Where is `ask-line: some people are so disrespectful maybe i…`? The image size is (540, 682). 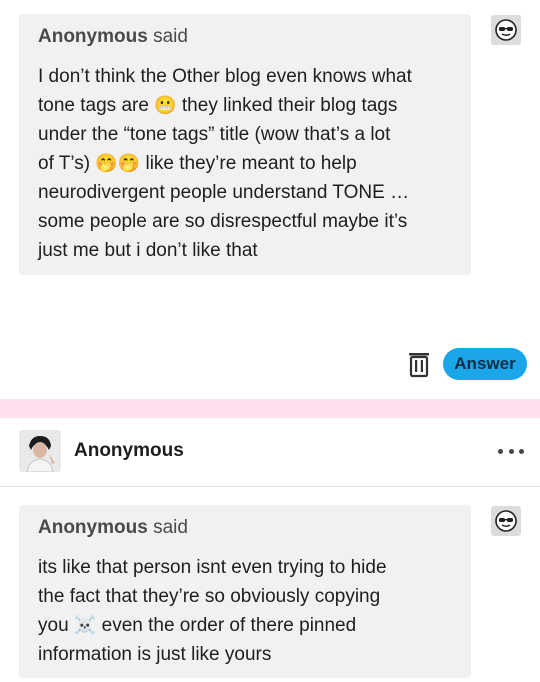 ask-line: some people are so disrespectful maybe i… is located at coordinates (223, 221).